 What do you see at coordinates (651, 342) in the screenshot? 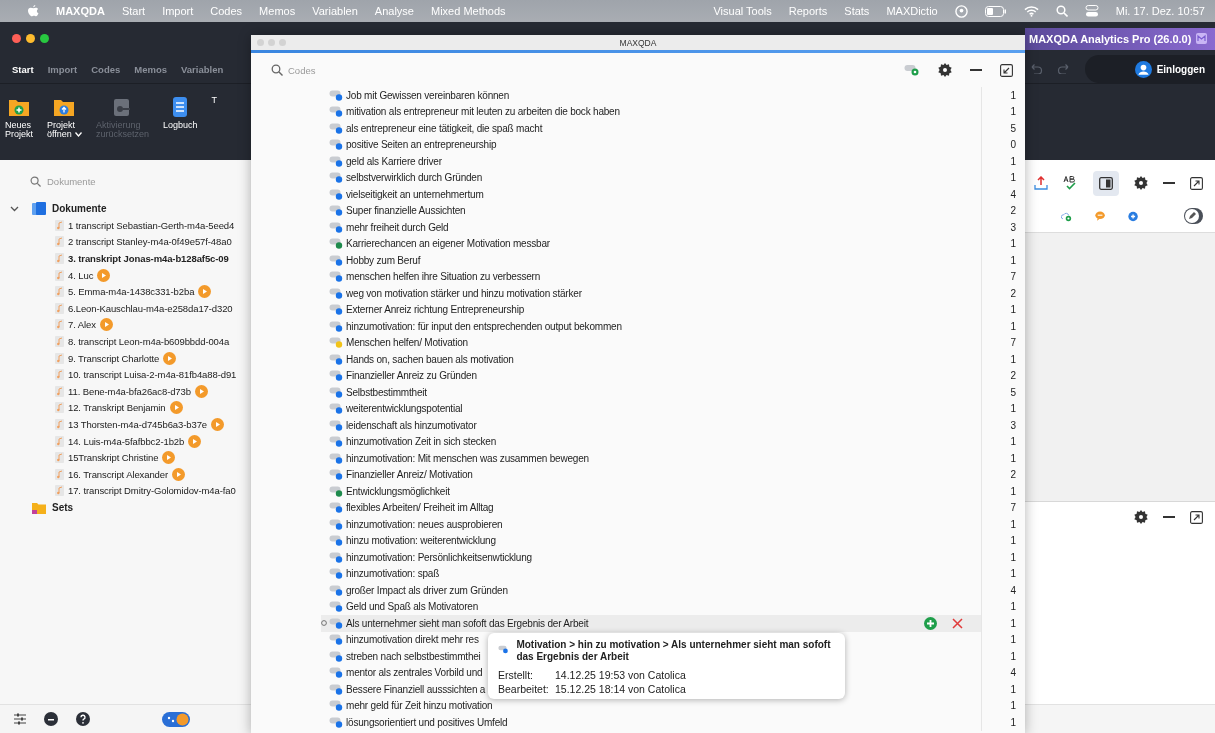
I see `code-row: Menschen helfen/ Motivation` at bounding box center [651, 342].